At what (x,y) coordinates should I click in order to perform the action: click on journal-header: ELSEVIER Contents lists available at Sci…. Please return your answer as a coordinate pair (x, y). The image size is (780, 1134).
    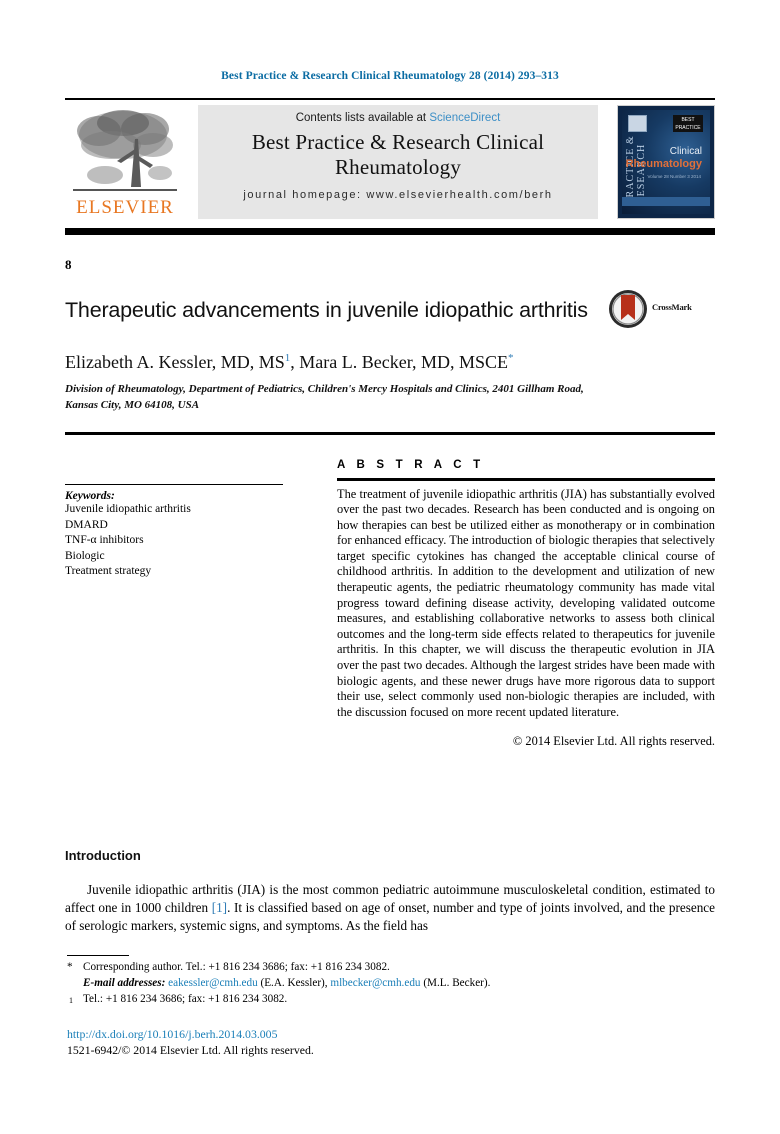
    Looking at the image, I should click on (390, 162).